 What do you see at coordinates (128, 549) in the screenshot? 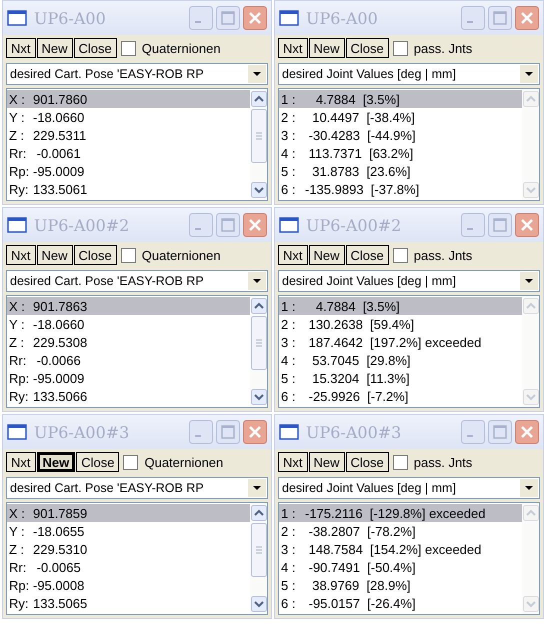
I see `list-row: Z : 229.5310` at bounding box center [128, 549].